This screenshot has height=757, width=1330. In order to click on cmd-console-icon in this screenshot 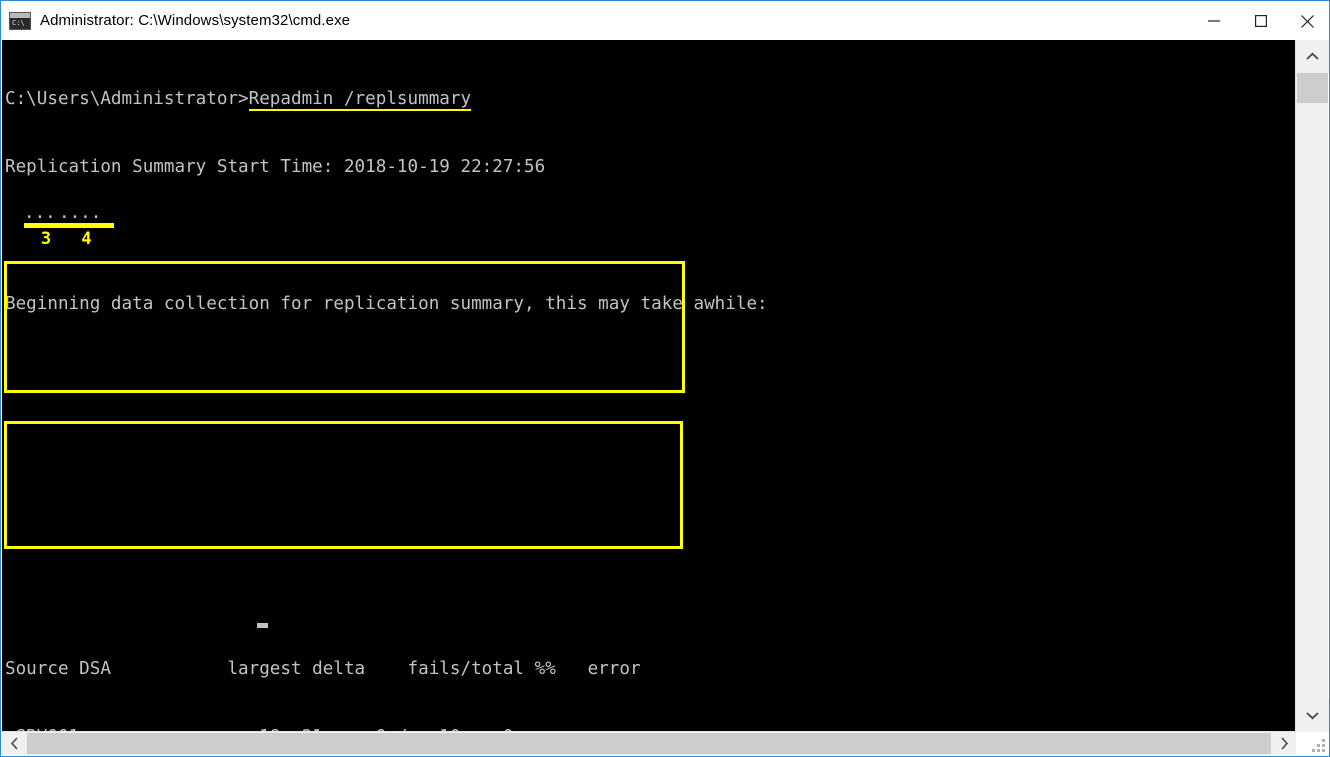, I will do `click(20, 20)`.